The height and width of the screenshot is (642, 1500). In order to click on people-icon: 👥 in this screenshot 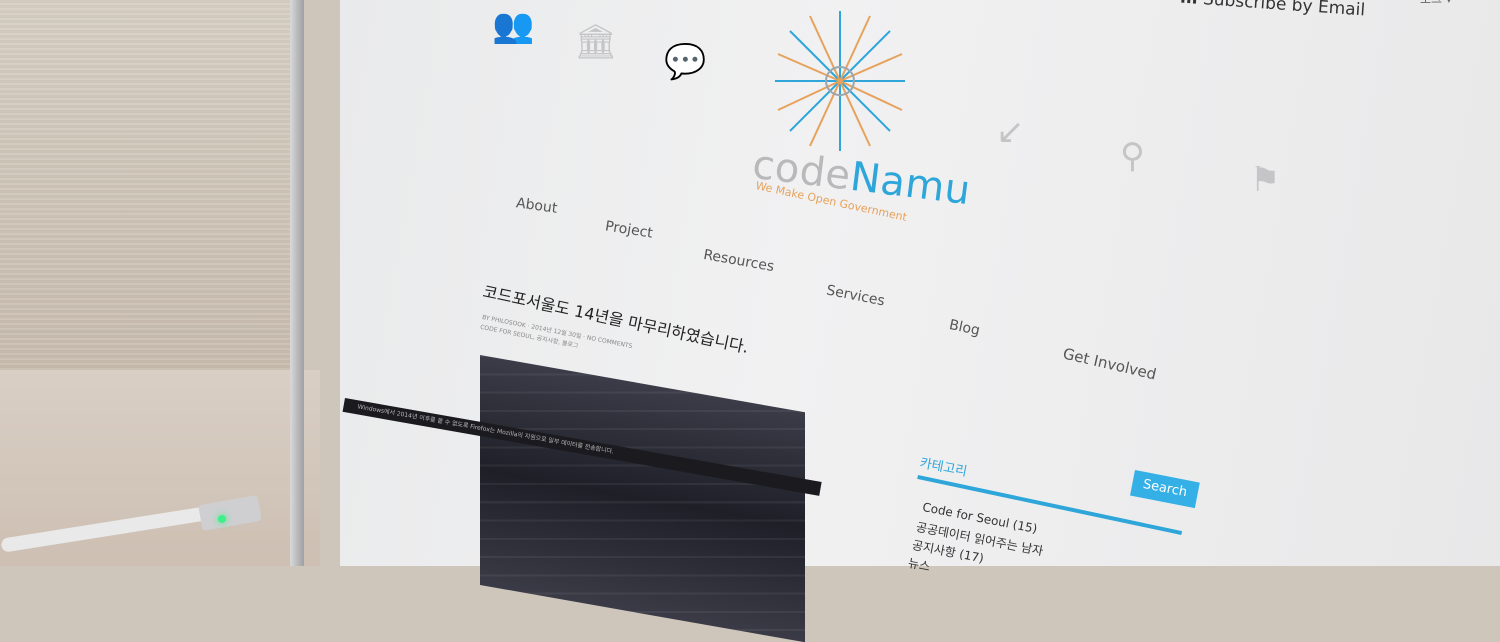, I will do `click(513, 26)`.